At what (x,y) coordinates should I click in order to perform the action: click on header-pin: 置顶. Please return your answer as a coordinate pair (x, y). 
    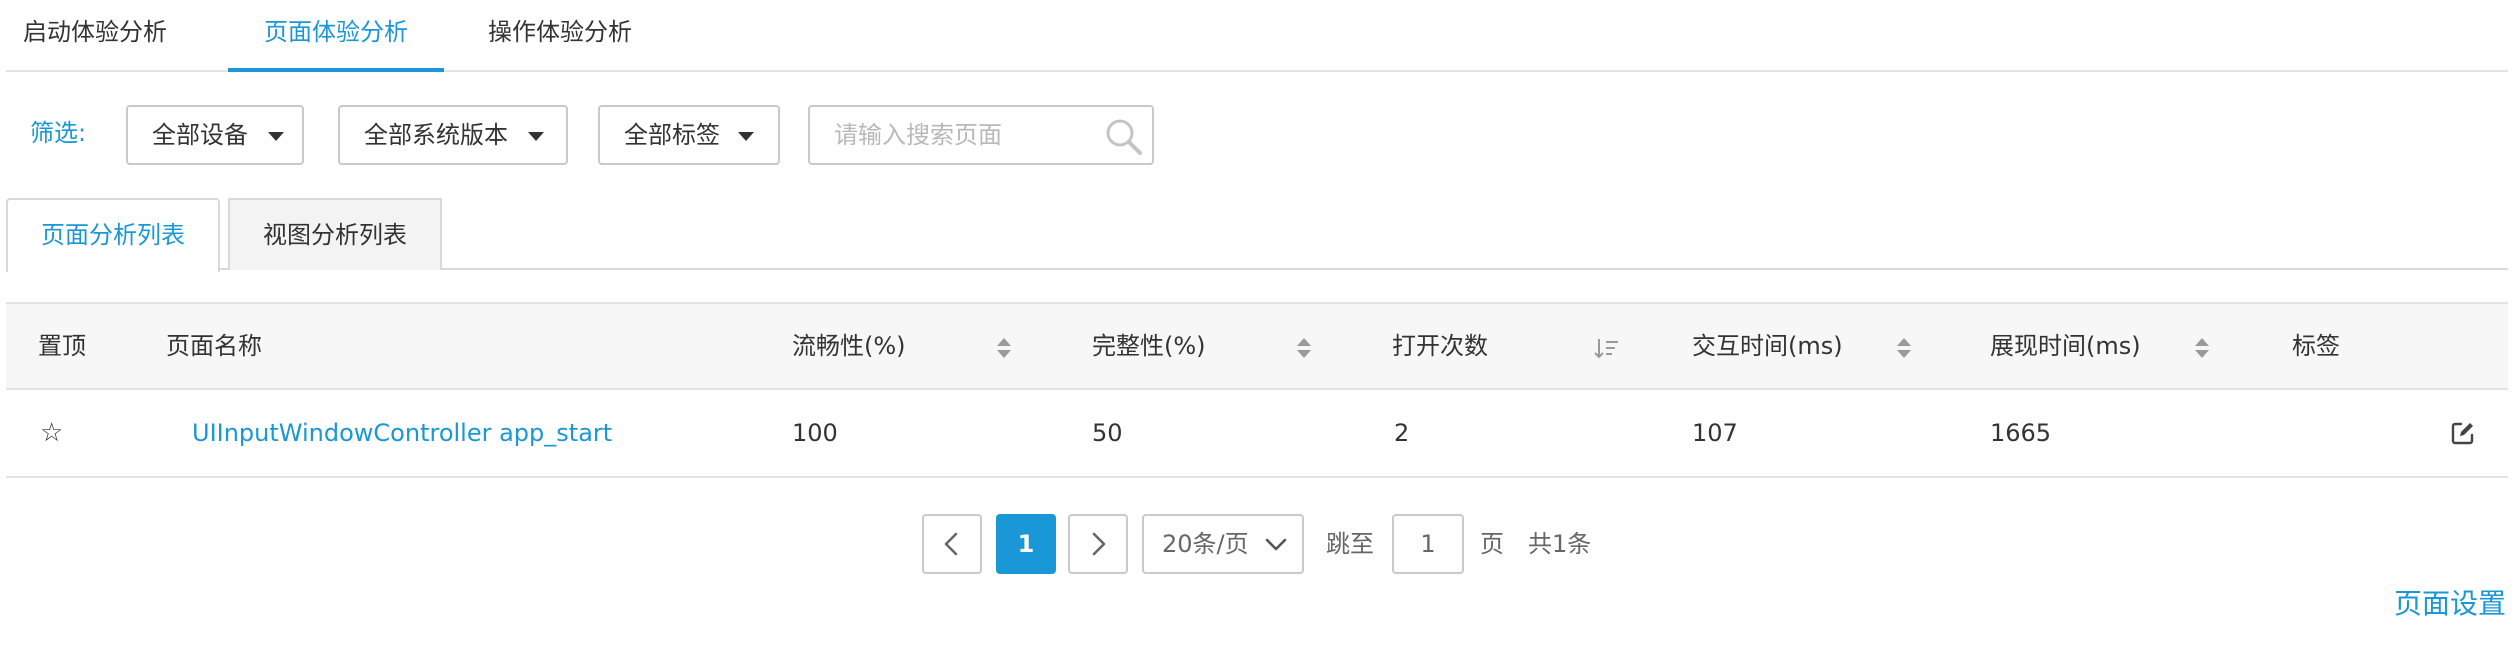
    Looking at the image, I should click on (62, 346).